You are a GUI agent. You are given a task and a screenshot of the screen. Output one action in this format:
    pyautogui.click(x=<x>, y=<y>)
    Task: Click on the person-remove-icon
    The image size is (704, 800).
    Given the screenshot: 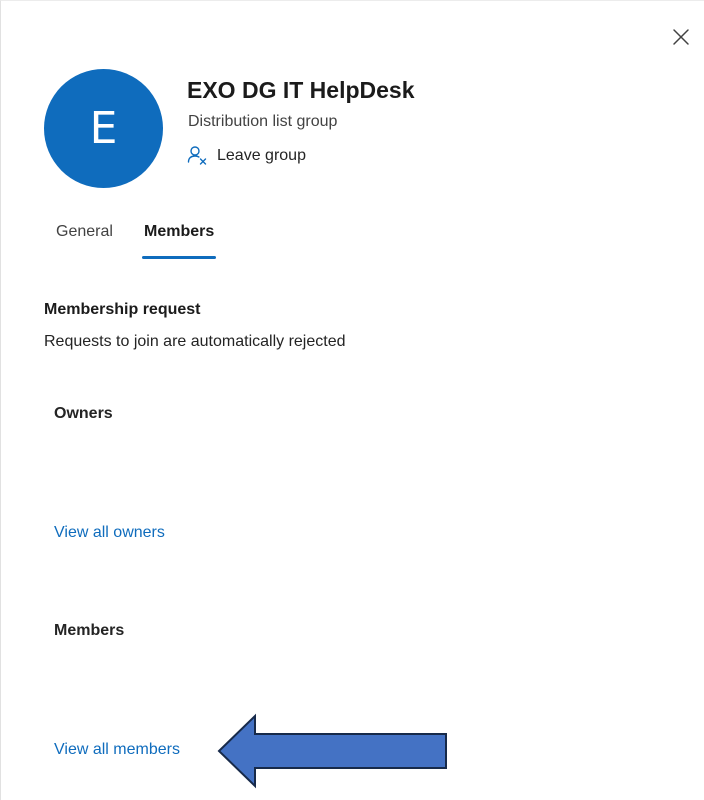 What is the action you would take?
    pyautogui.click(x=197, y=155)
    